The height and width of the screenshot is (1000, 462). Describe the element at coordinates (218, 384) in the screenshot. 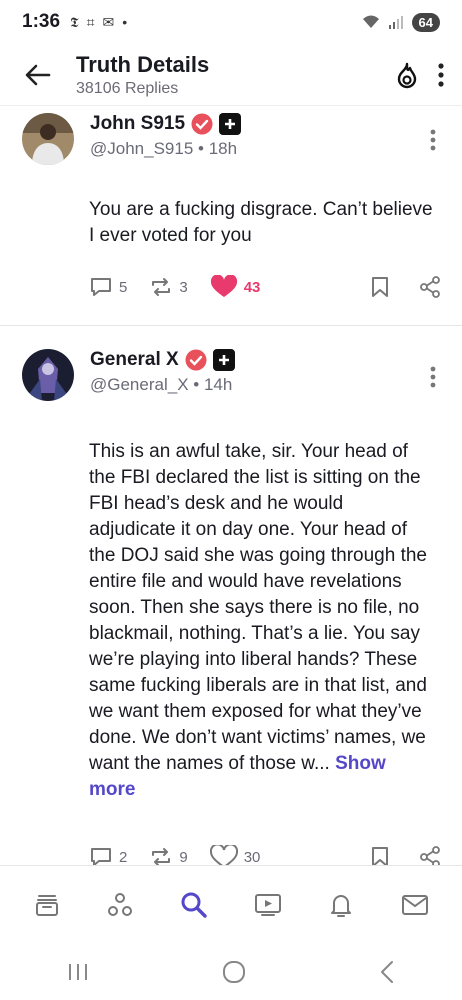

I see `post-age: 14h` at that location.